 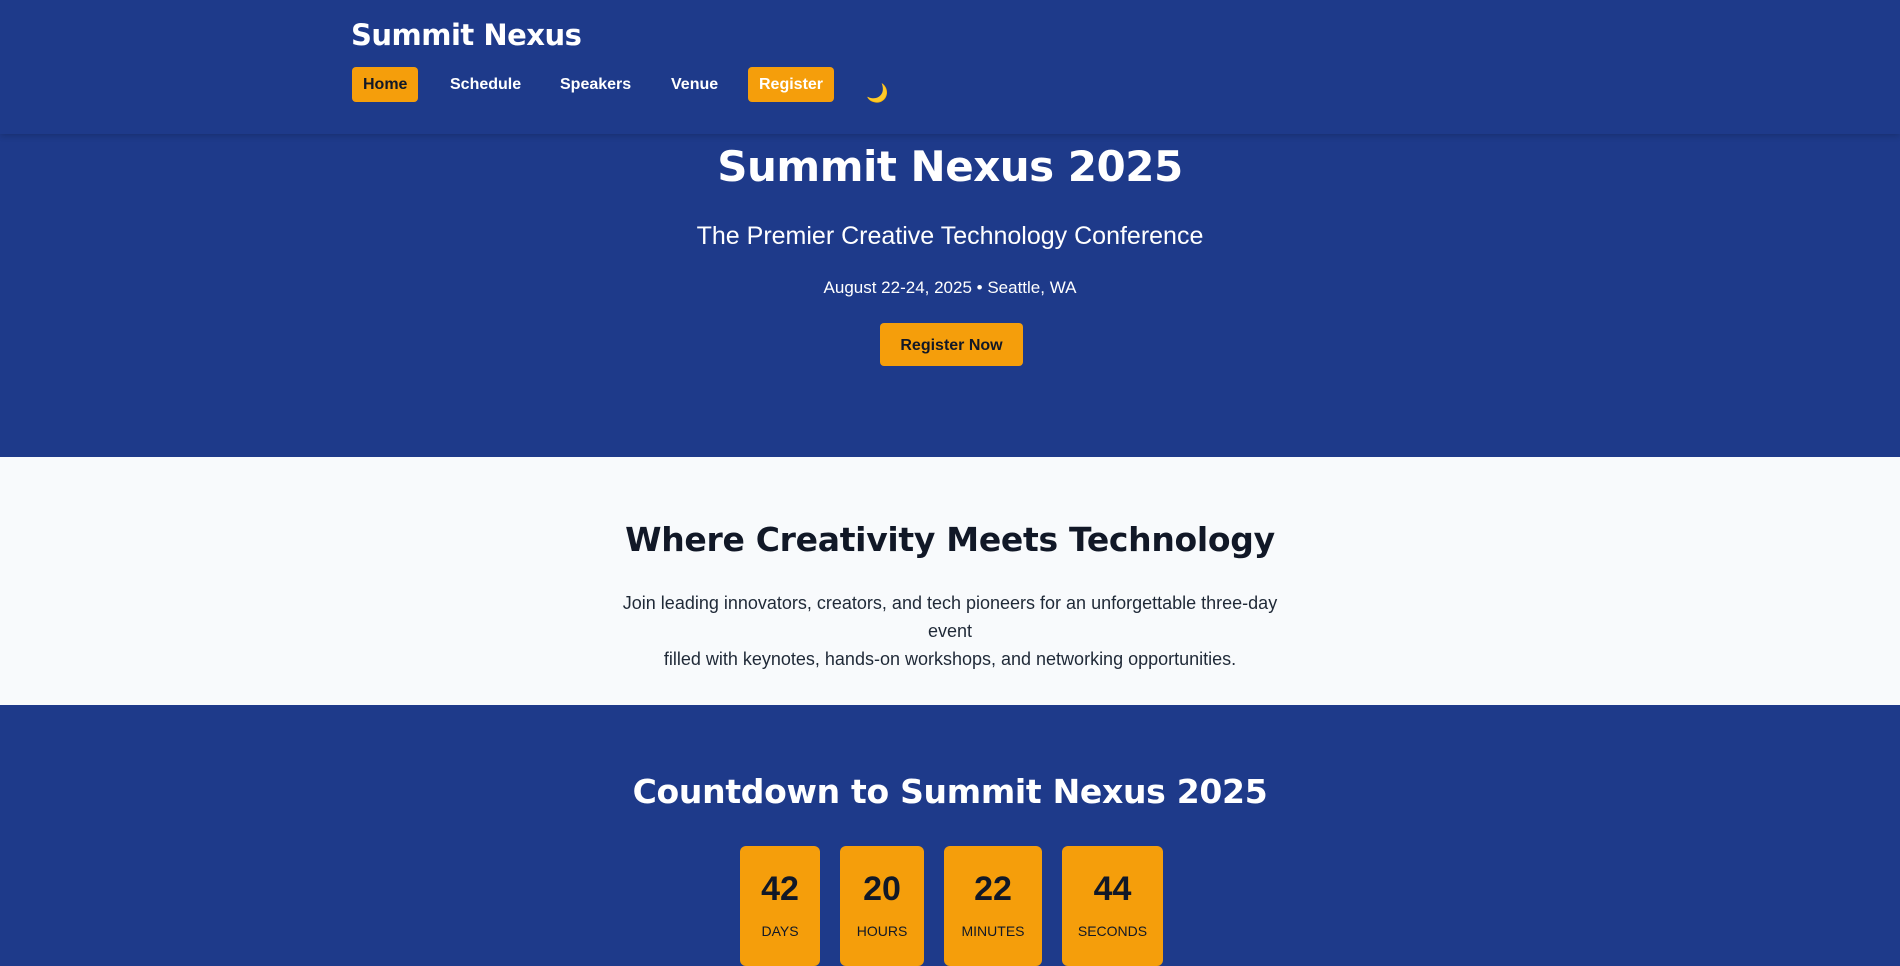 I want to click on nav-home: Home, so click(x=385, y=84).